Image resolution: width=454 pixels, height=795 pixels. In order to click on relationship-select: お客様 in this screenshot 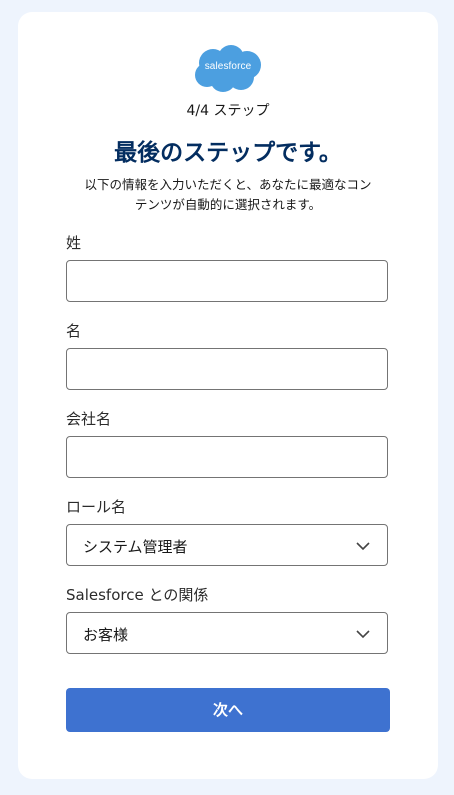, I will do `click(227, 633)`.